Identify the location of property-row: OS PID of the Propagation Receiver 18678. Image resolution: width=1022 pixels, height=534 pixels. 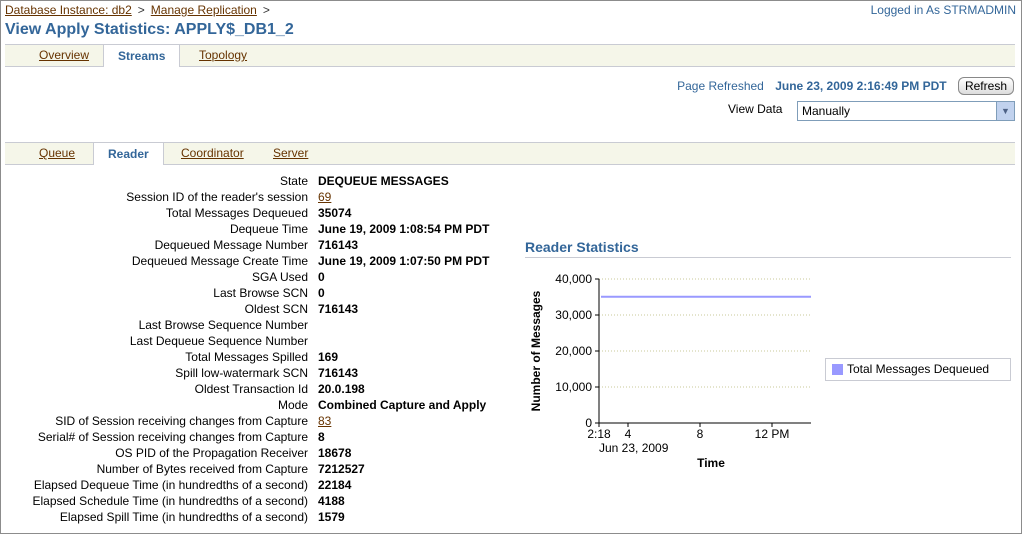
(260, 454).